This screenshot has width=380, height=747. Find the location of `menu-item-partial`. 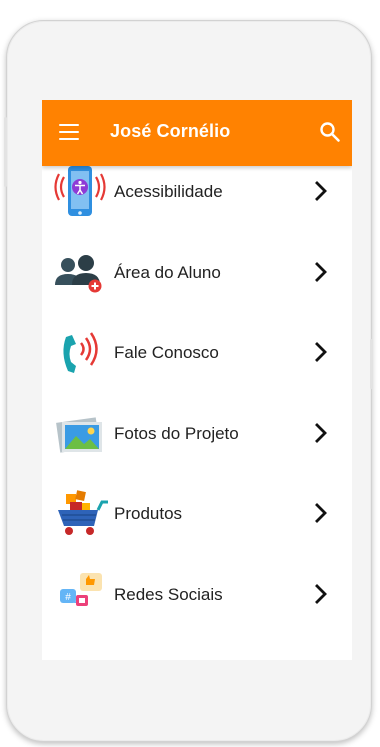

menu-item-partial is located at coordinates (197, 647).